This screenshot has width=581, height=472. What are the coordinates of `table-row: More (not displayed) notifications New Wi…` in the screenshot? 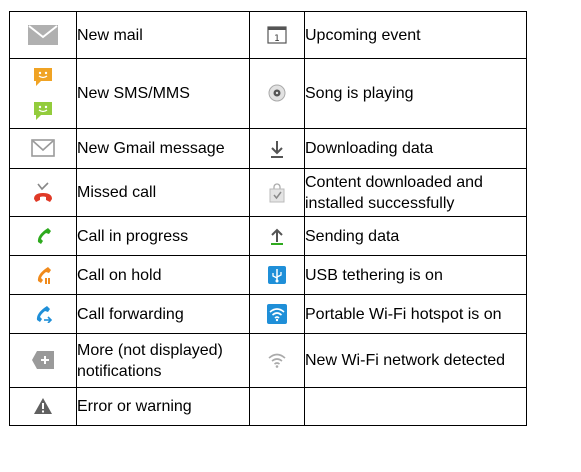 It's located at (268, 360).